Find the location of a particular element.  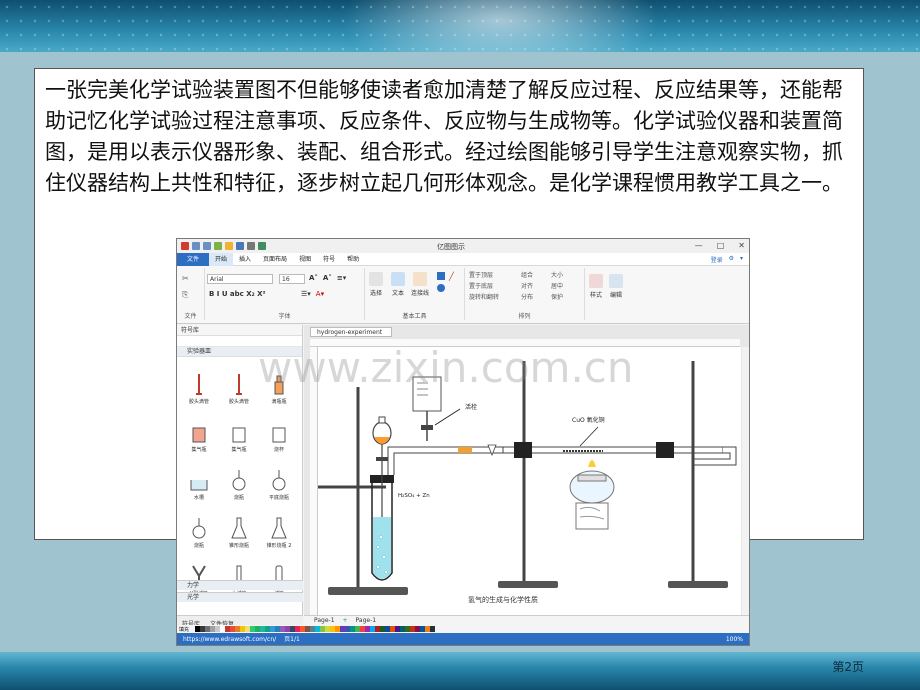

format-buttons: B I U abc X₂ X² is located at coordinates (237, 294).